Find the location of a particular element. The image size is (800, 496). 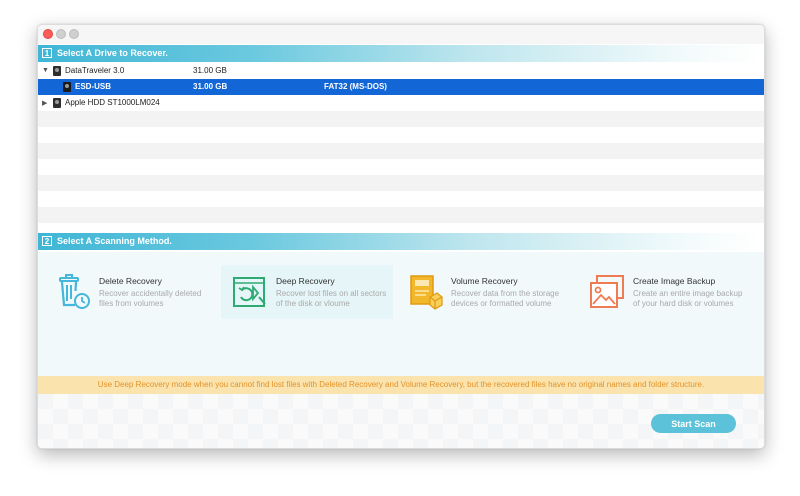

volume-box-icon is located at coordinates (426, 292).